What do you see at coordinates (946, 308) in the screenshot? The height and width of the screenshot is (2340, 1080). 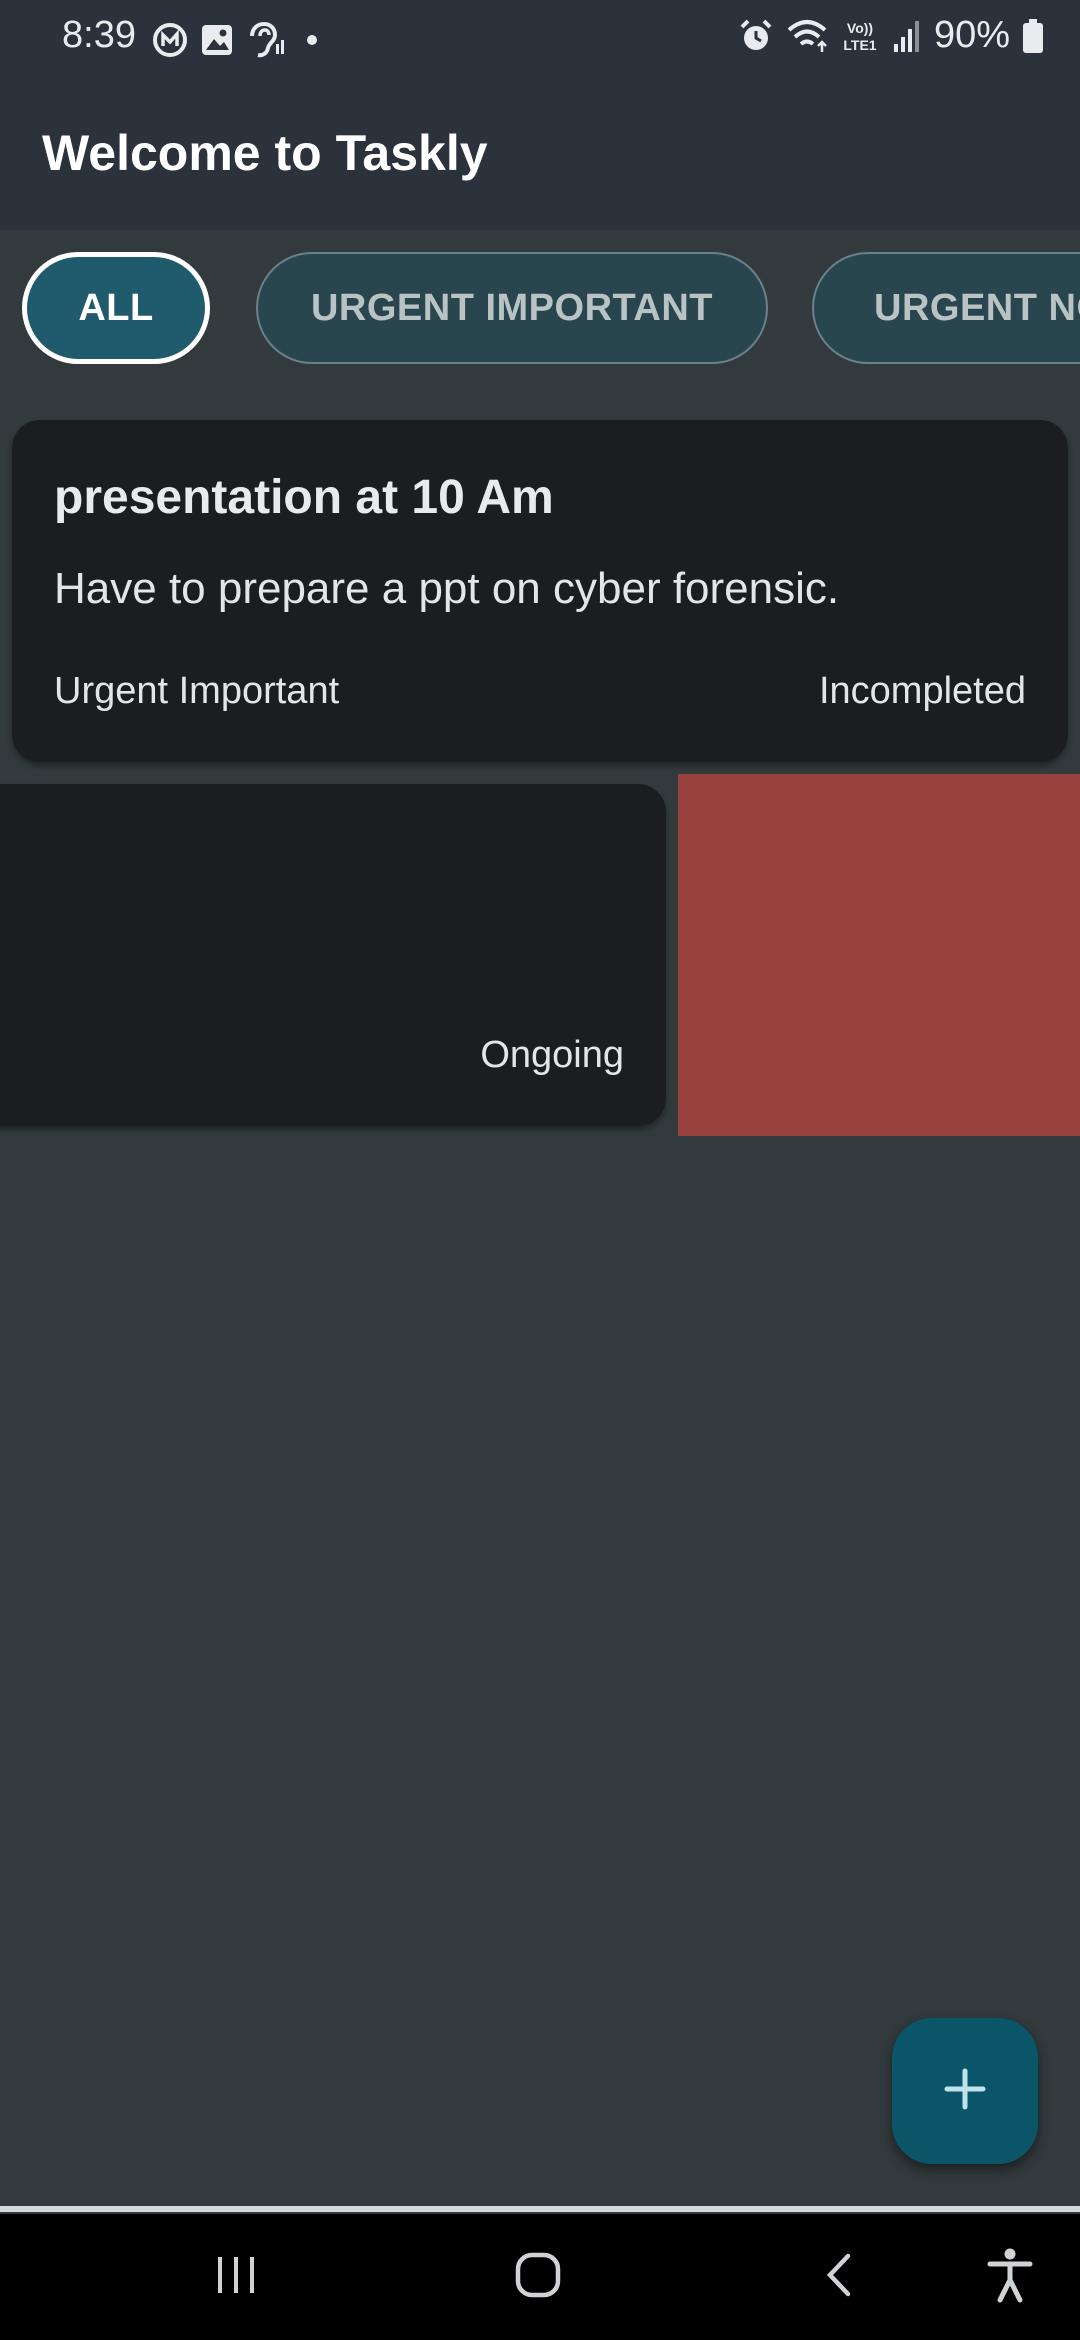 I see `filter-chip-urgent-not-important: URGENT NO` at bounding box center [946, 308].